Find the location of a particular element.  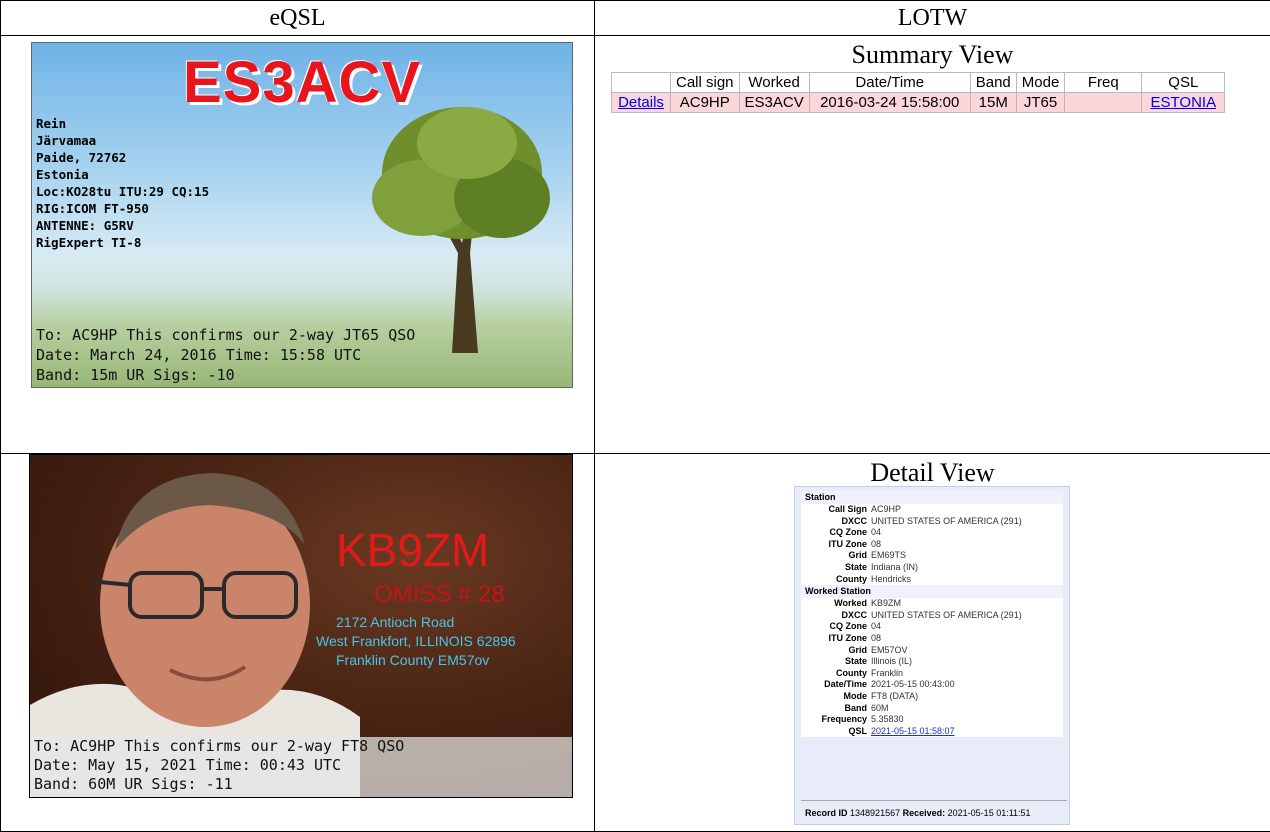

lotw-column-header: LOTW is located at coordinates (932, 18).